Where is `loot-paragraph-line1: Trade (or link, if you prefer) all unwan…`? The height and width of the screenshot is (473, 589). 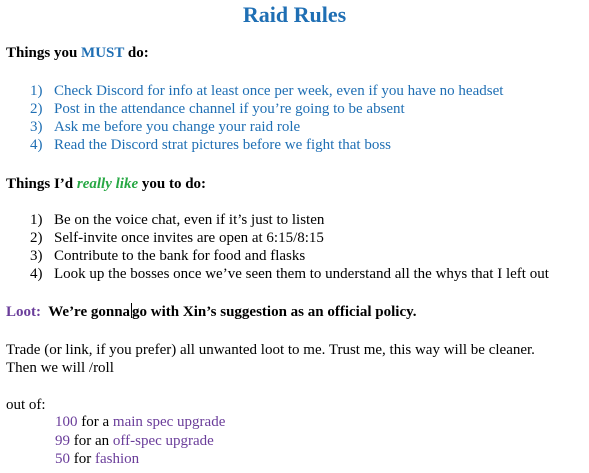 loot-paragraph-line1: Trade (or link, if you prefer) all unwan… is located at coordinates (270, 350).